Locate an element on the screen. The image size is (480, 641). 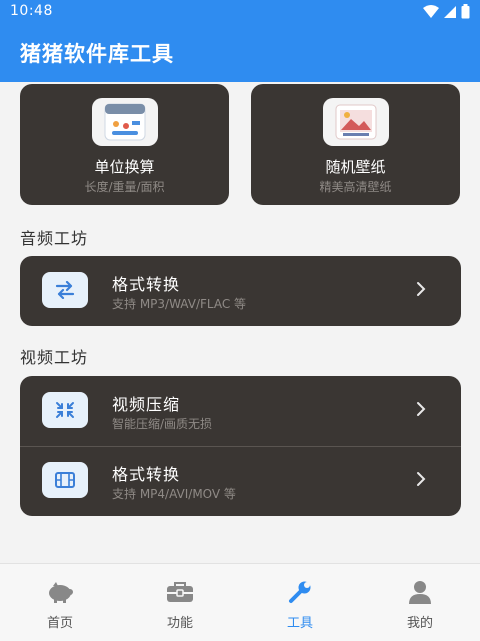
status-time: 10:48 is located at coordinates (31, 11).